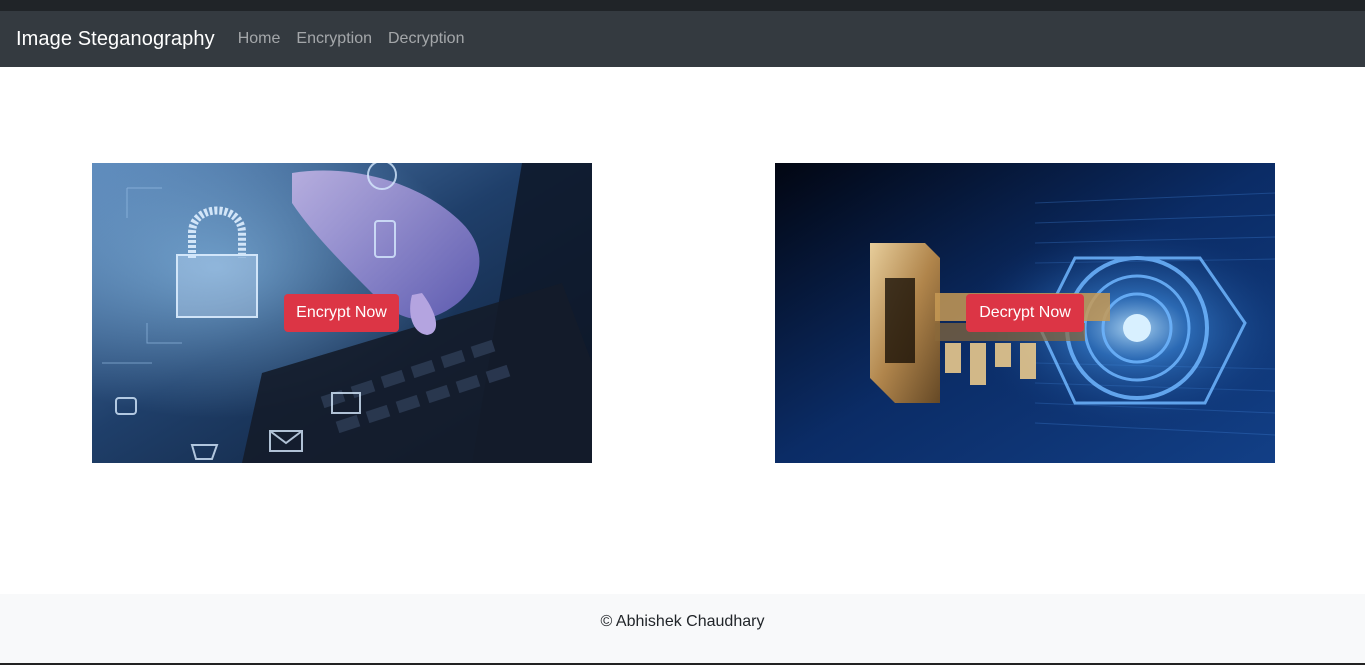  I want to click on footer: © Abhishek Chaudhary, so click(682, 628).